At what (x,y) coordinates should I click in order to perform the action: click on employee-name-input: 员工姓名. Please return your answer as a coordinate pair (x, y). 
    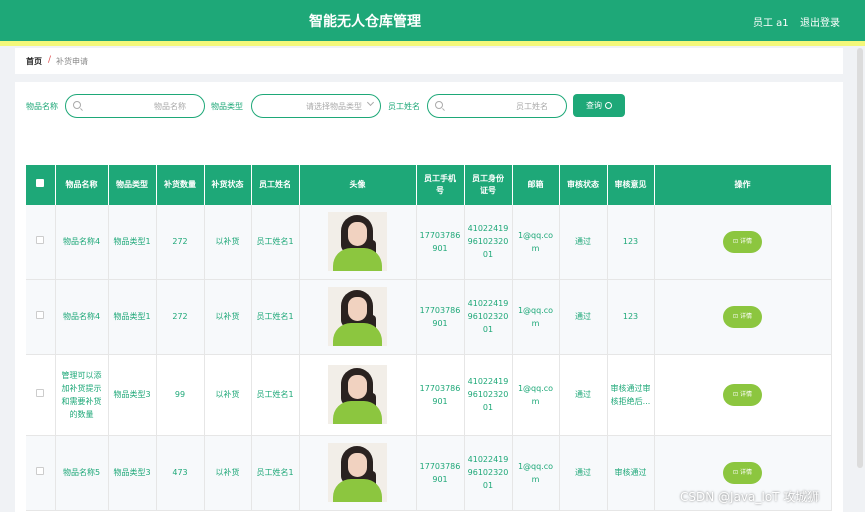
    Looking at the image, I should click on (497, 106).